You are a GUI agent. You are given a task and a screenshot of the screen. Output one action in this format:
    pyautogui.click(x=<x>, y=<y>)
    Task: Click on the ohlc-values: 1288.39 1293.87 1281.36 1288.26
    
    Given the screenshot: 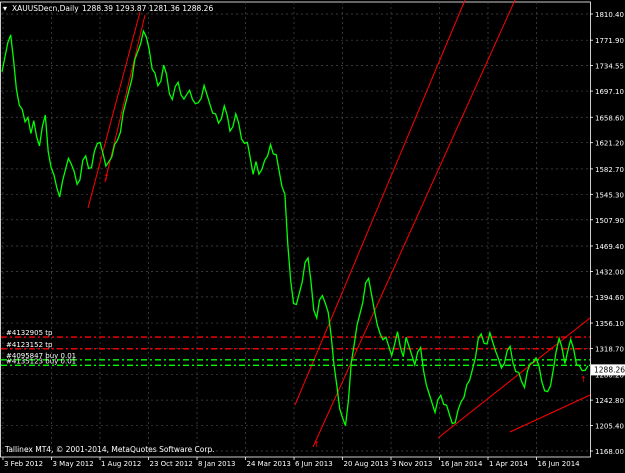 What is the action you would take?
    pyautogui.click(x=147, y=8)
    